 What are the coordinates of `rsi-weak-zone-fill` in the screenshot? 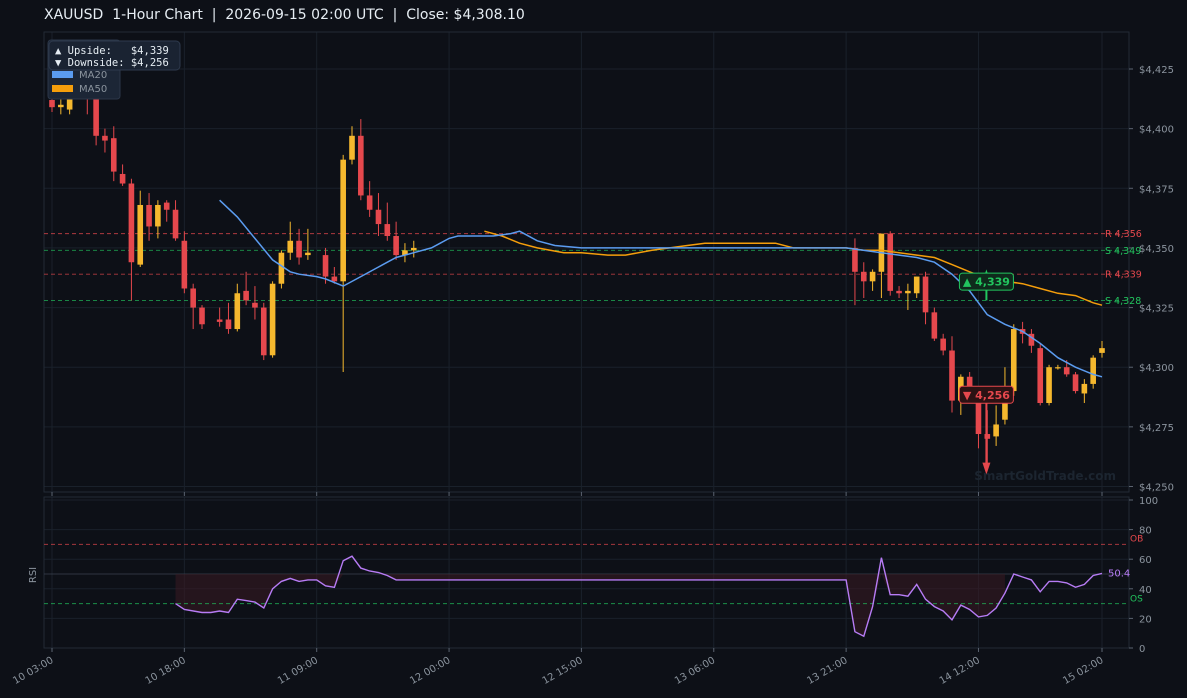 It's located at (590, 605).